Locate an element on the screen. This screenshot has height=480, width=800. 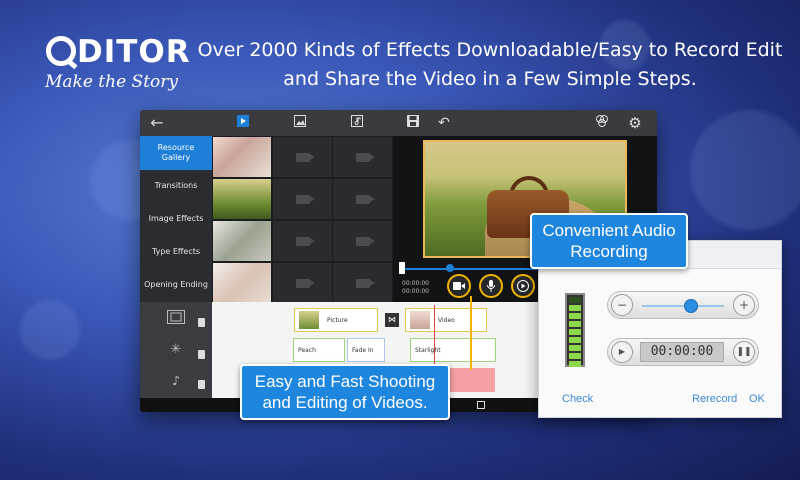
save-icon is located at coordinates (413, 123).